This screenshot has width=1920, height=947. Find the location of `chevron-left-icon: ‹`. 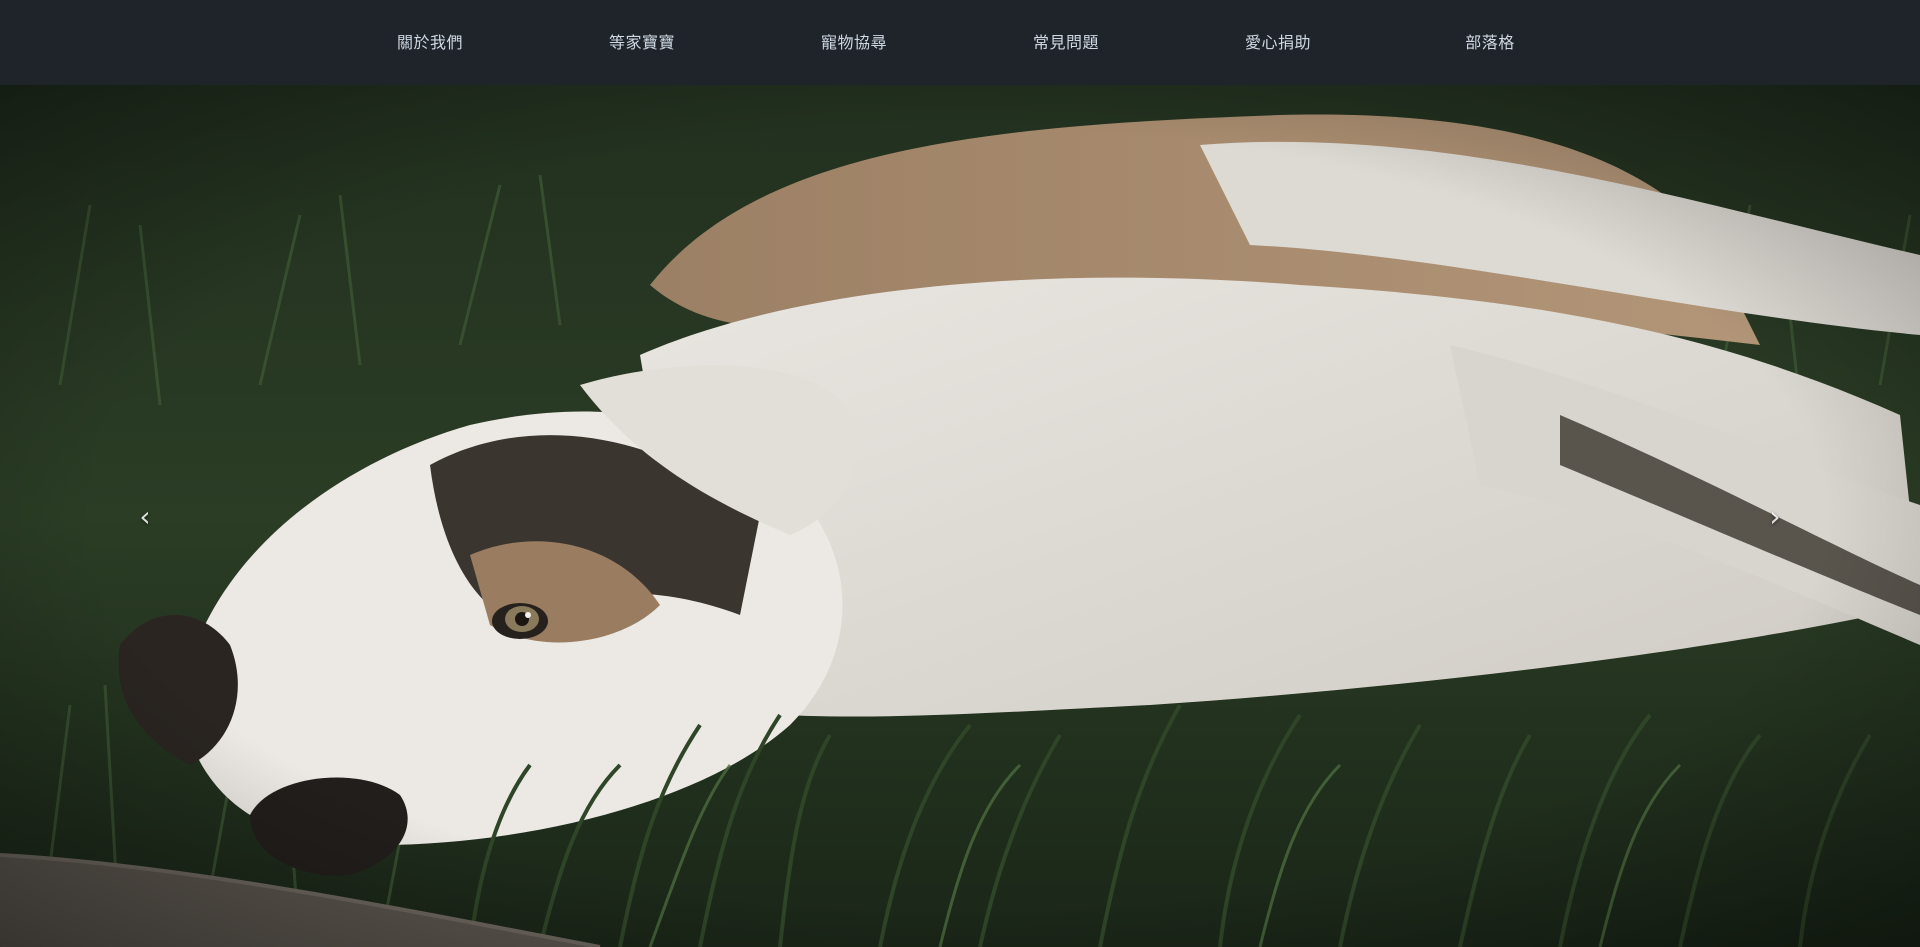

chevron-left-icon: ‹ is located at coordinates (145, 516).